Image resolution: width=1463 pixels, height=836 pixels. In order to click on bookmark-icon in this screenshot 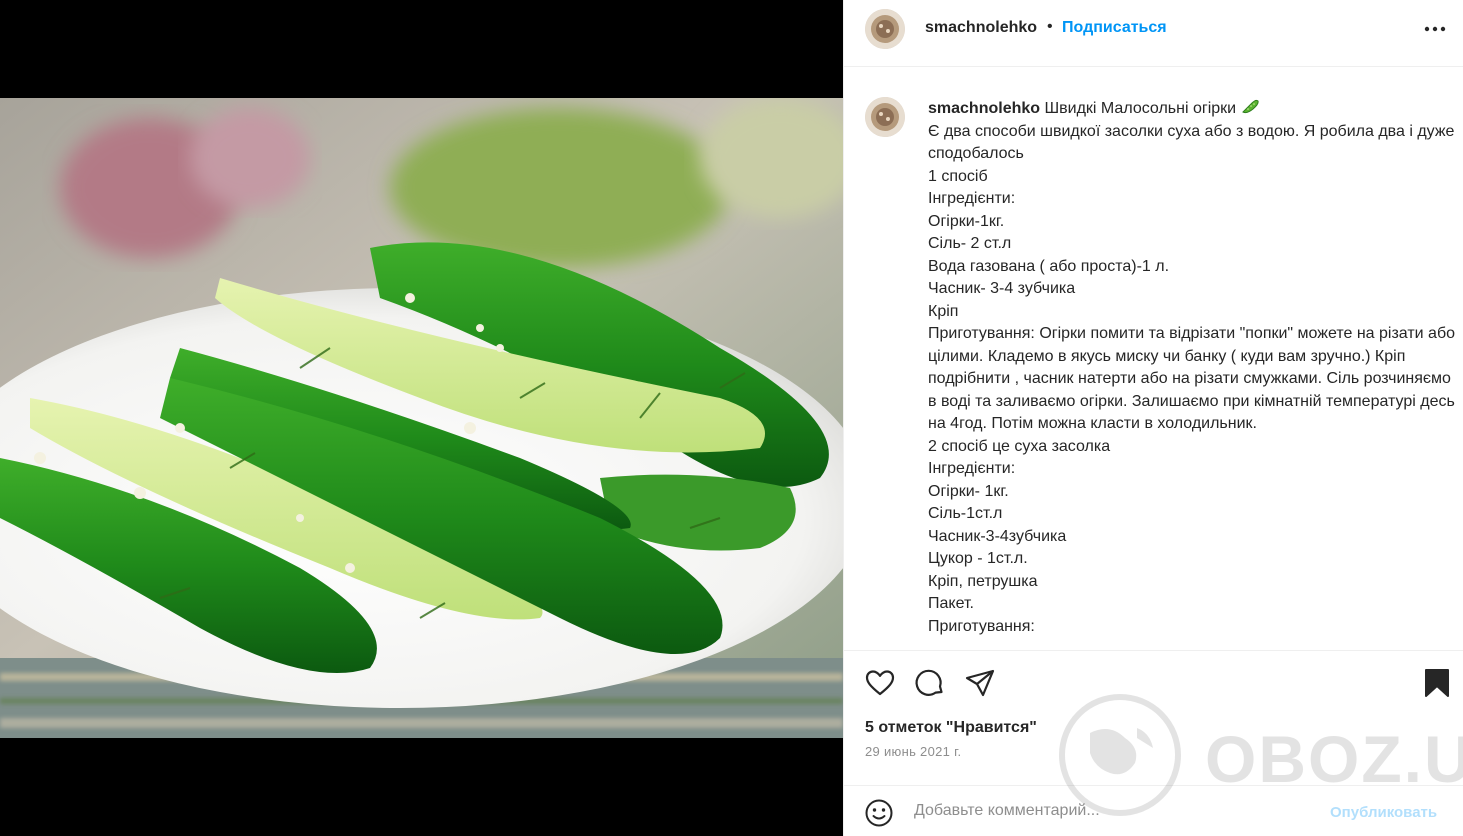, I will do `click(1437, 683)`.